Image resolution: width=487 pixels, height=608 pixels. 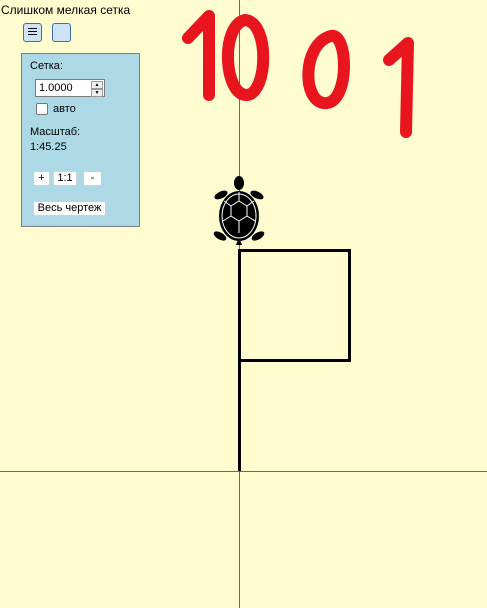 I want to click on auto-label: авто, so click(x=64, y=109).